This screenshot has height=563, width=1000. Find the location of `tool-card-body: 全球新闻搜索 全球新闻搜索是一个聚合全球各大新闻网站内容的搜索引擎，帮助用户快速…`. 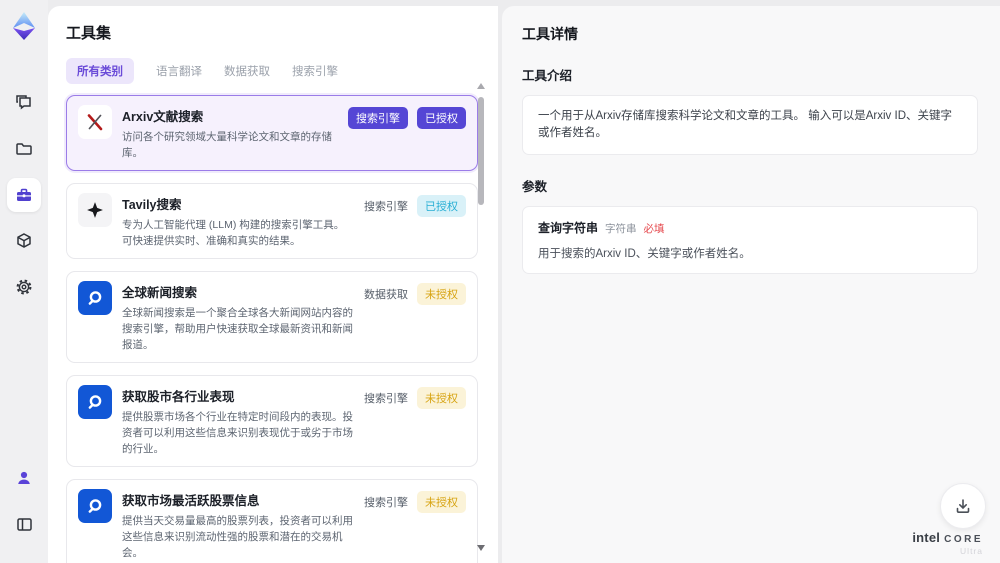

tool-card-body: 全球新闻搜索 全球新闻搜索是一个聚合全球各大新闻网站内容的搜索引擎，帮助用户快速… is located at coordinates (238, 317).